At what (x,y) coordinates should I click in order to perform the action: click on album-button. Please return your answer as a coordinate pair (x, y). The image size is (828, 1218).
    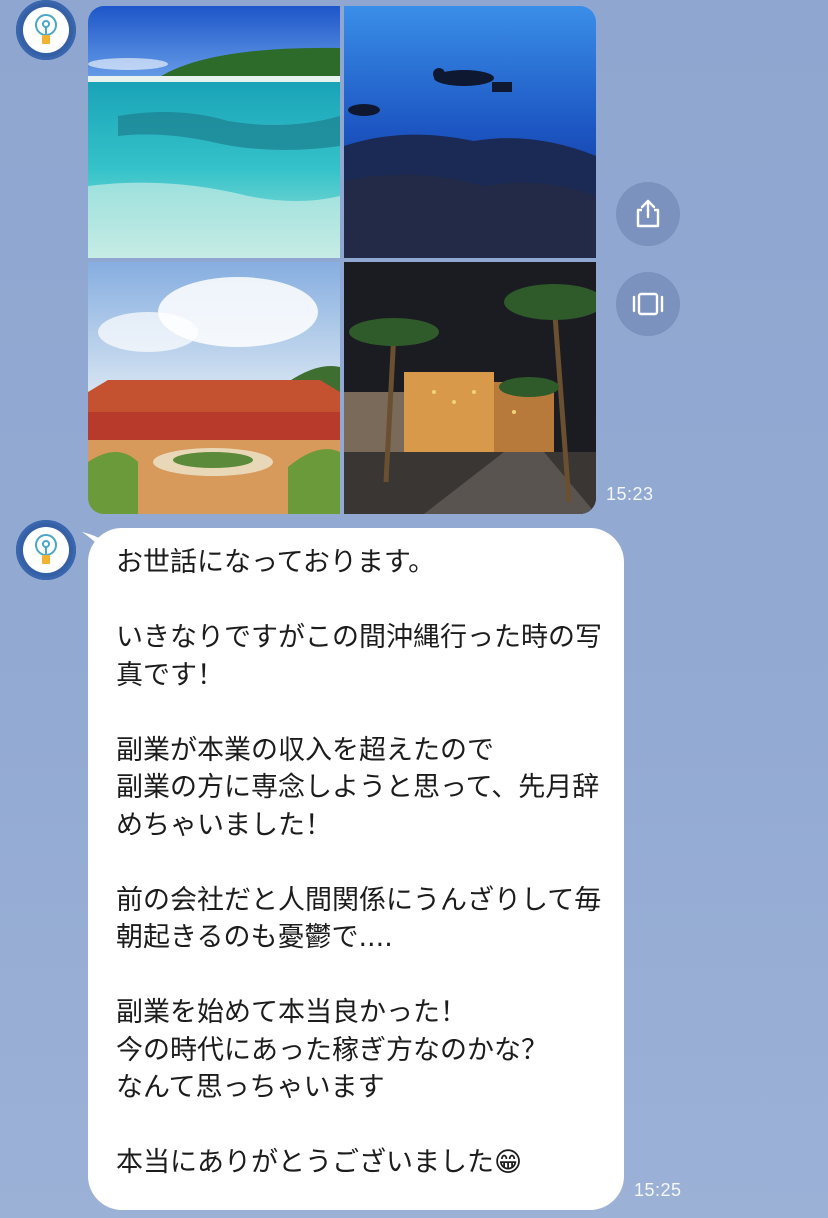
    Looking at the image, I should click on (648, 304).